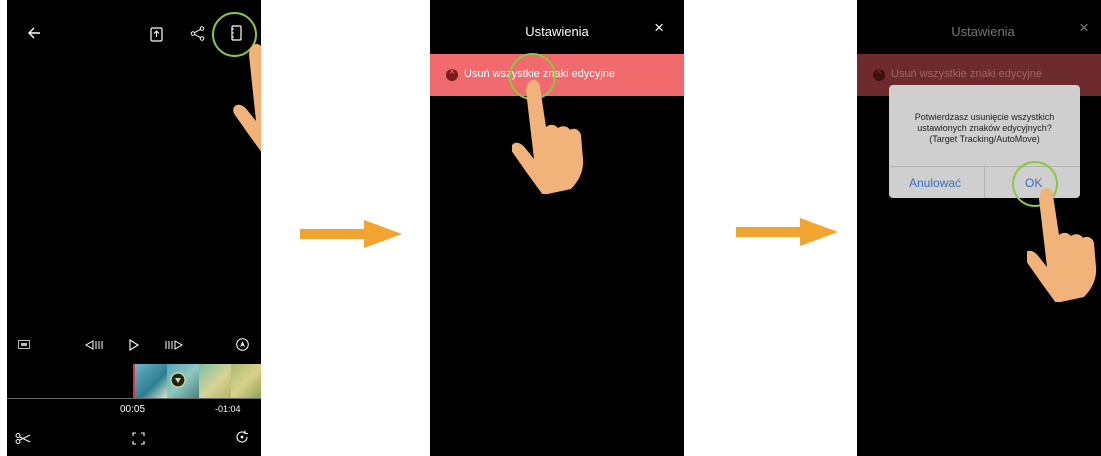  Describe the element at coordinates (94, 345) in the screenshot. I see `prev-frame-icon` at that location.